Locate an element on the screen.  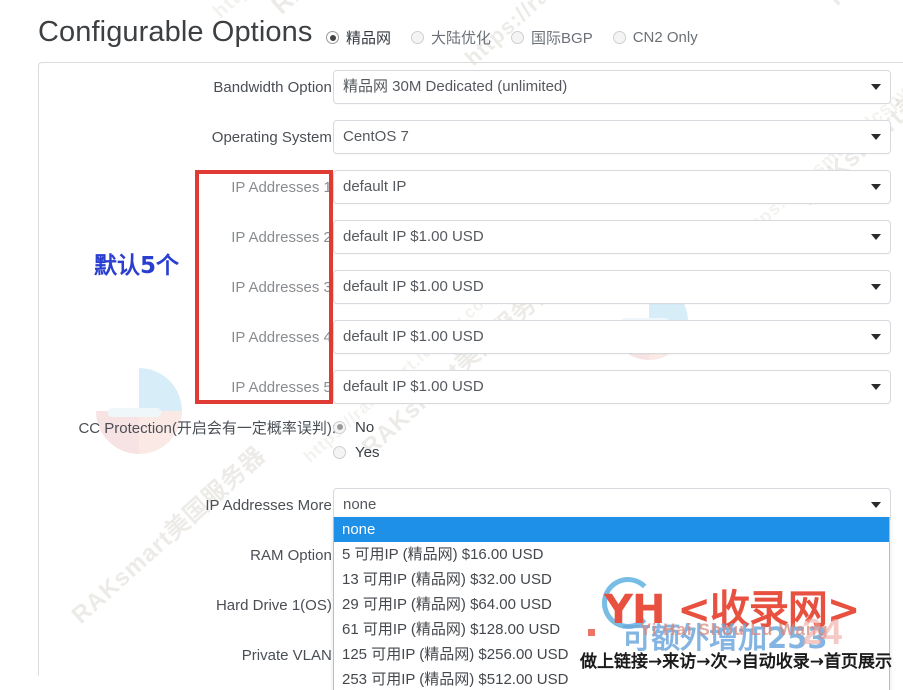
operating-system-select: CentOS 7 is located at coordinates (612, 137).